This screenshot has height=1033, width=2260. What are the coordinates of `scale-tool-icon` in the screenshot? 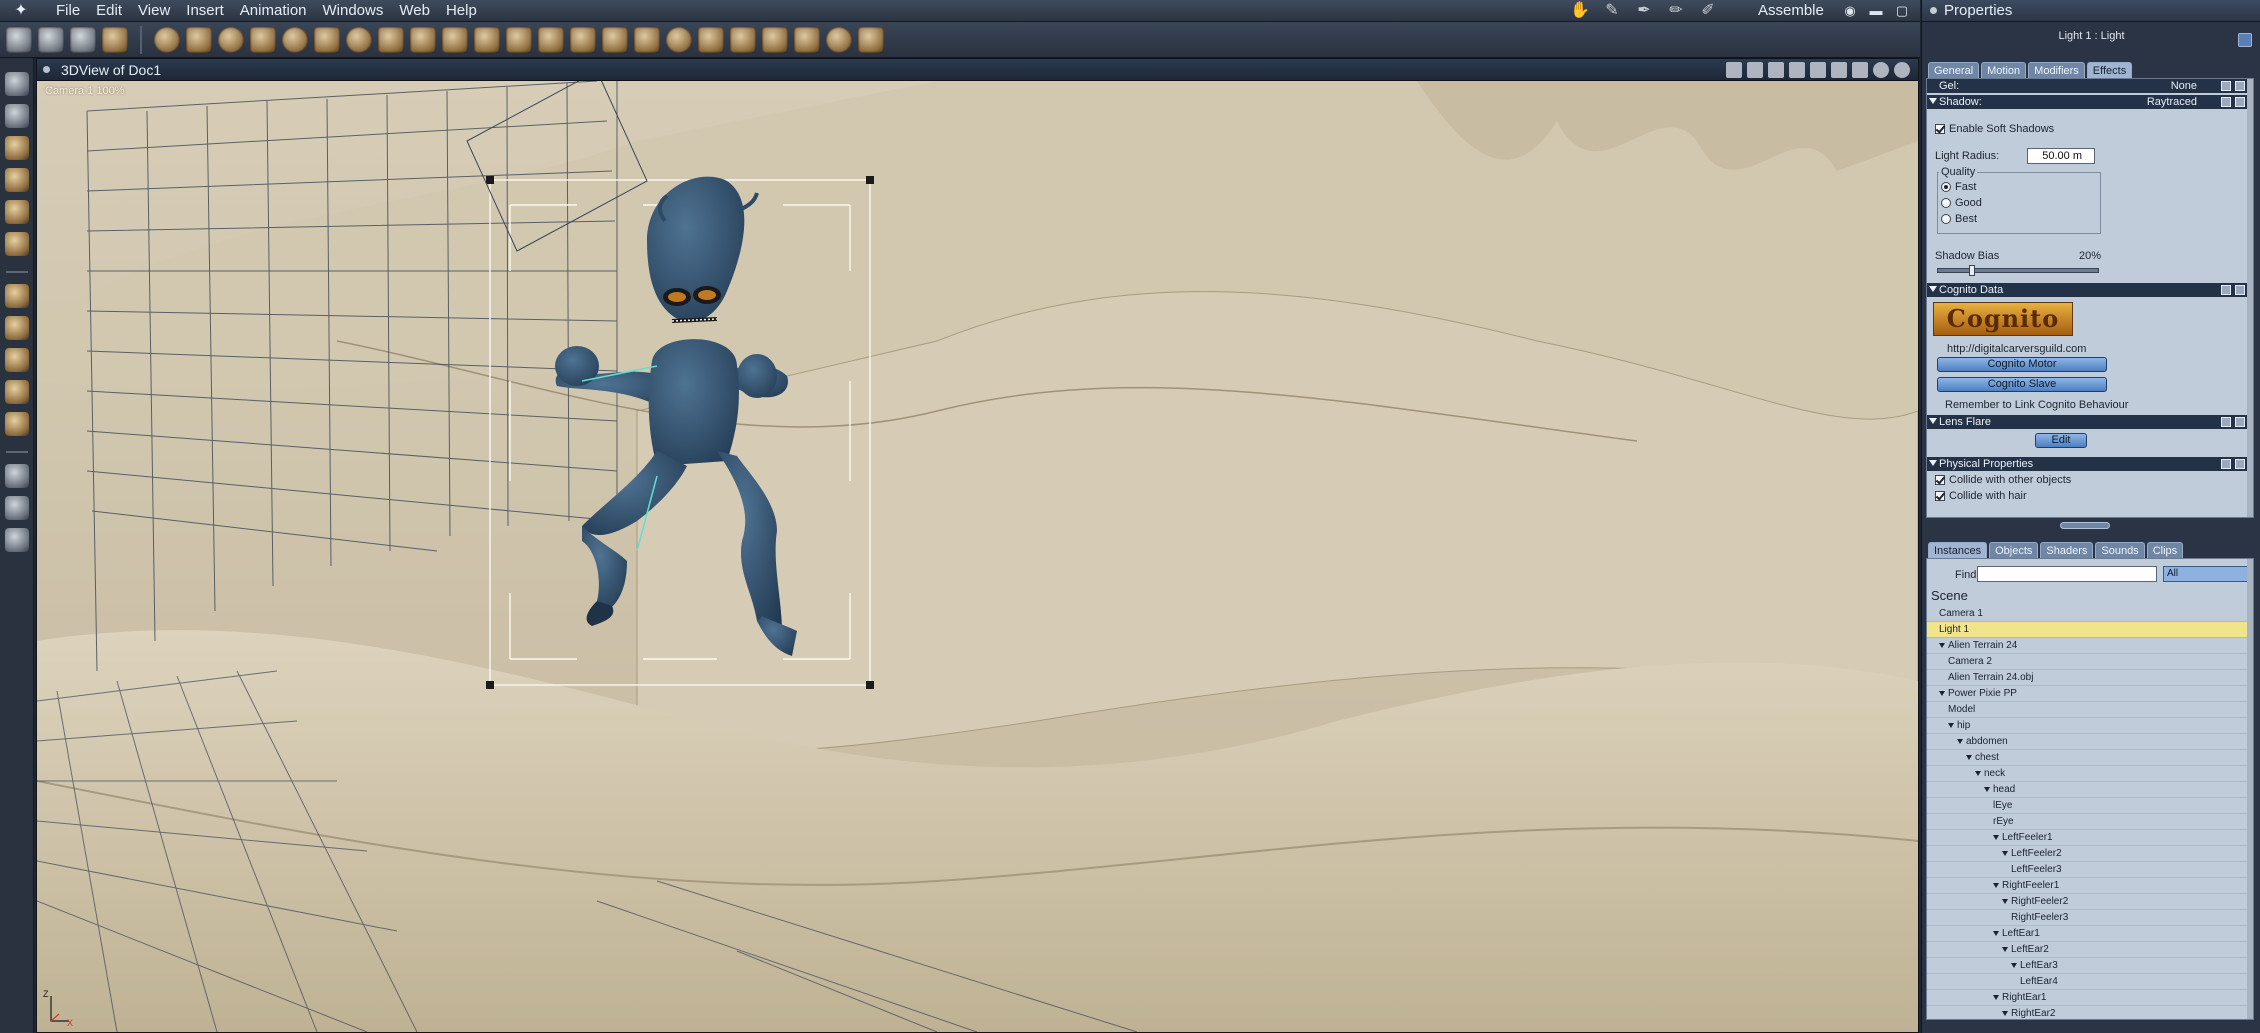 It's located at (17, 392).